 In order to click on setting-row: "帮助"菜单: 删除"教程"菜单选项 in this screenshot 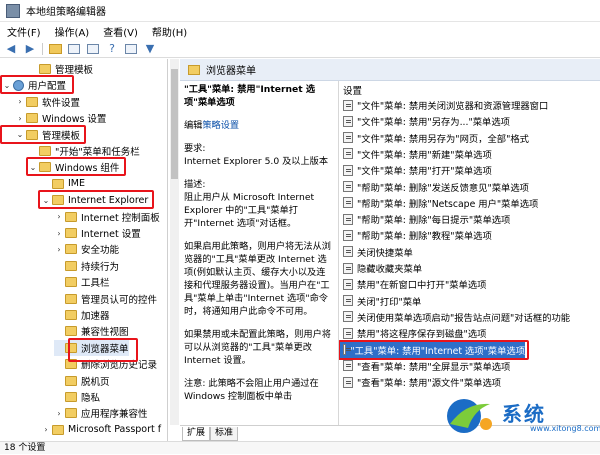, I will do `click(468, 235)`.